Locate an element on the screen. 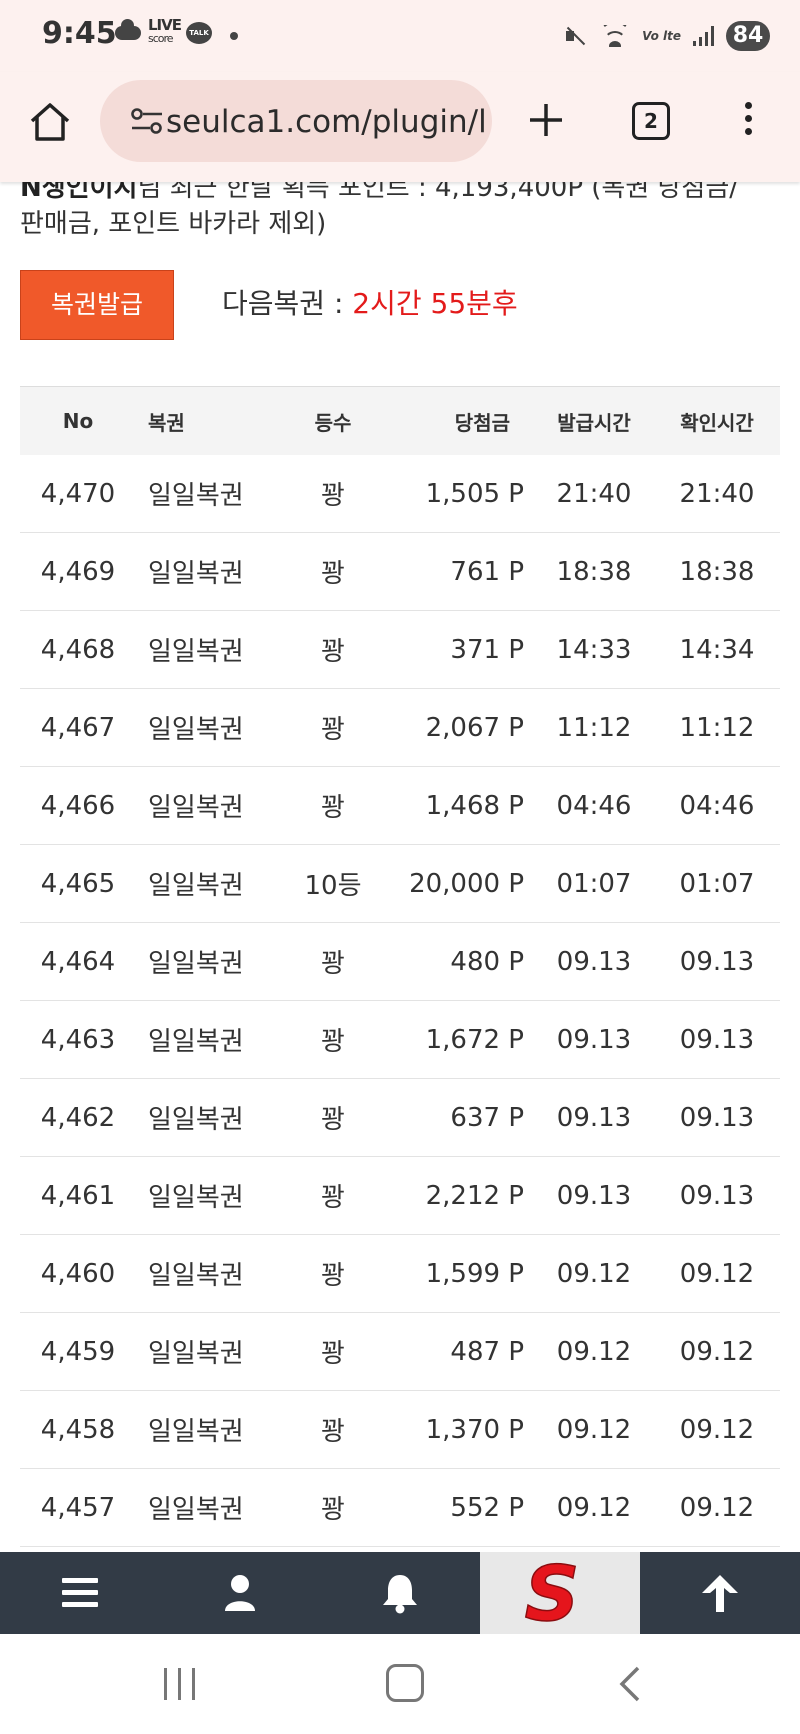  cell-prize: 371 P is located at coordinates (456, 649).